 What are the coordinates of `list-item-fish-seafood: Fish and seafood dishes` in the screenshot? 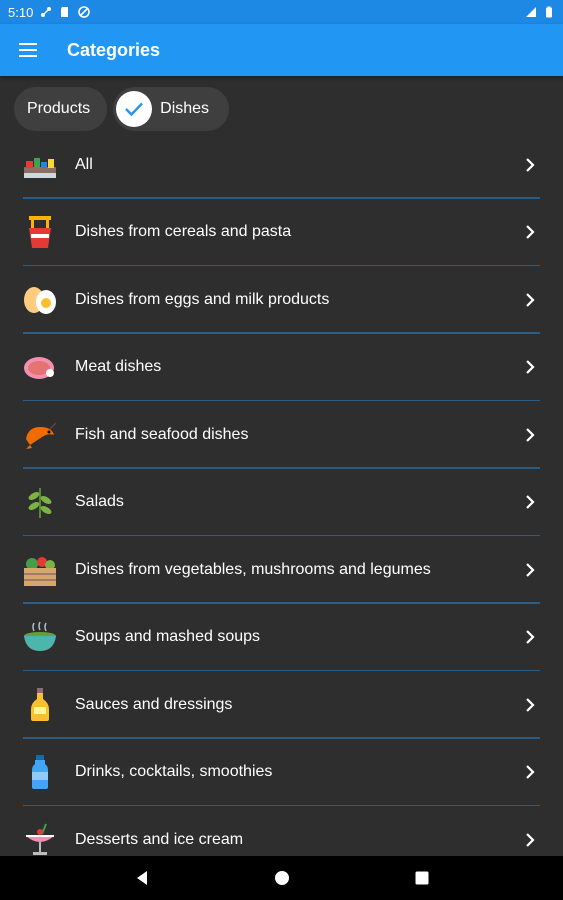 It's located at (281, 435).